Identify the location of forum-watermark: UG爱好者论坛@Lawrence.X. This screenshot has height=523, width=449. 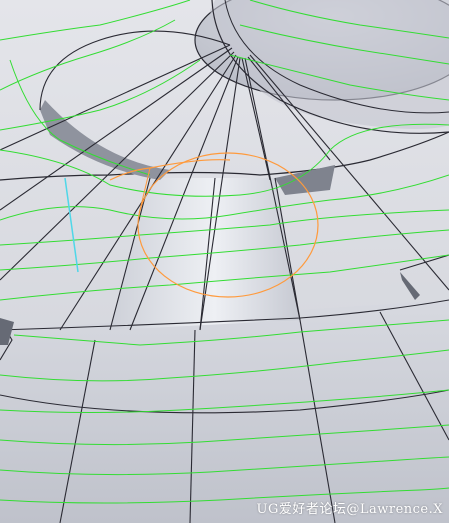
(349, 509).